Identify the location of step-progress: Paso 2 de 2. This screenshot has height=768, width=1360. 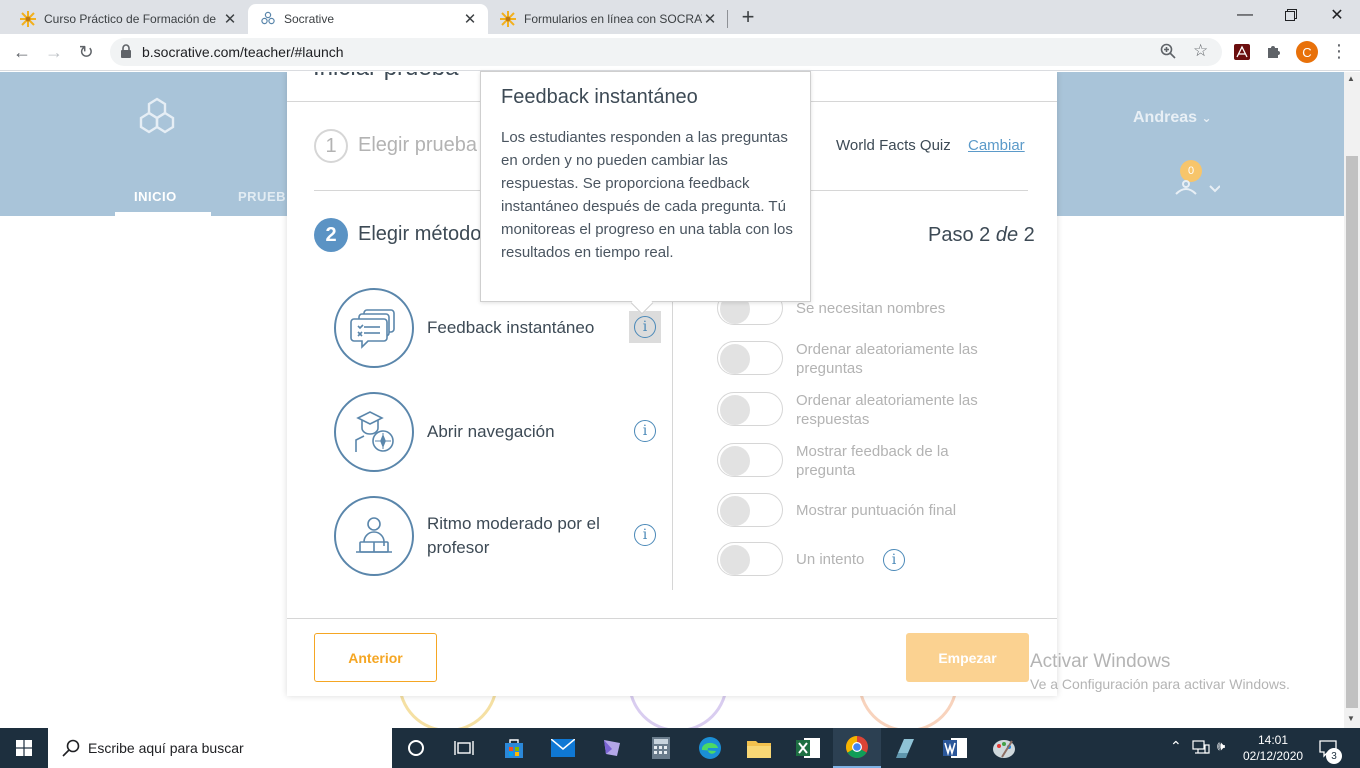
(981, 235).